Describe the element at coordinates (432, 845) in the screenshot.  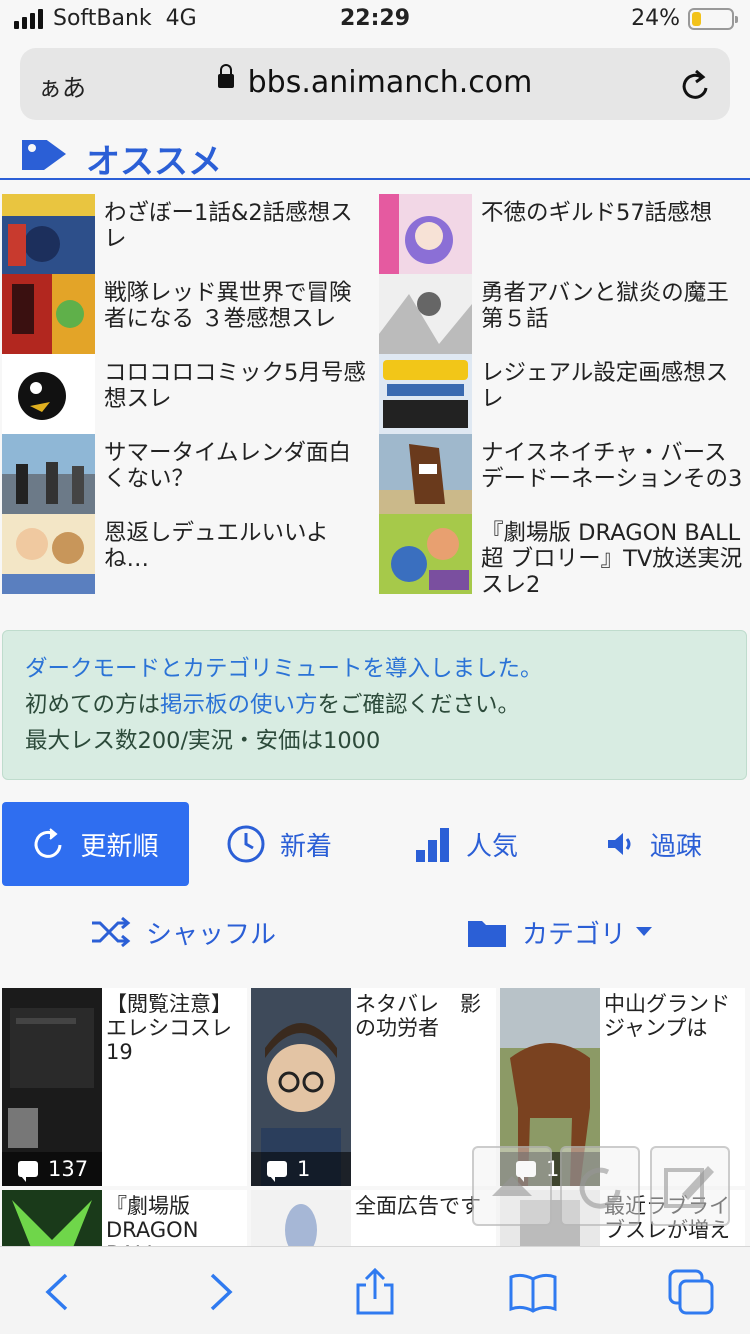
I see `bar-chart-icon` at that location.